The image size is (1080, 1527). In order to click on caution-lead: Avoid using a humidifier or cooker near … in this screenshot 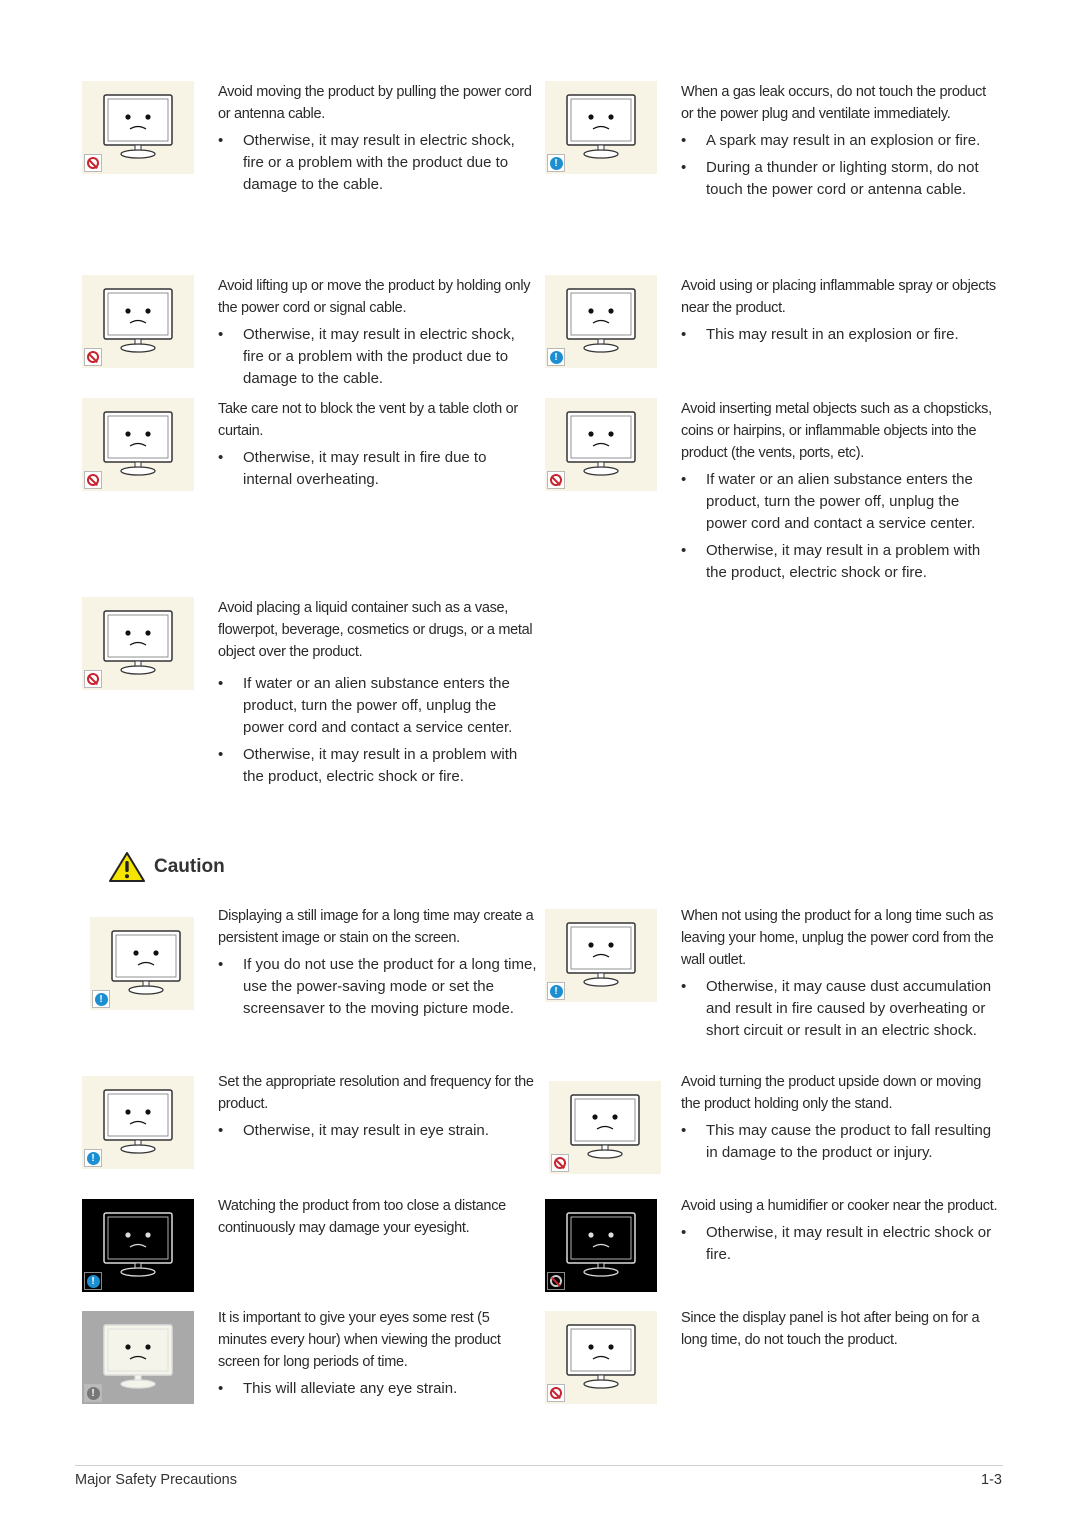, I will do `click(839, 1206)`.